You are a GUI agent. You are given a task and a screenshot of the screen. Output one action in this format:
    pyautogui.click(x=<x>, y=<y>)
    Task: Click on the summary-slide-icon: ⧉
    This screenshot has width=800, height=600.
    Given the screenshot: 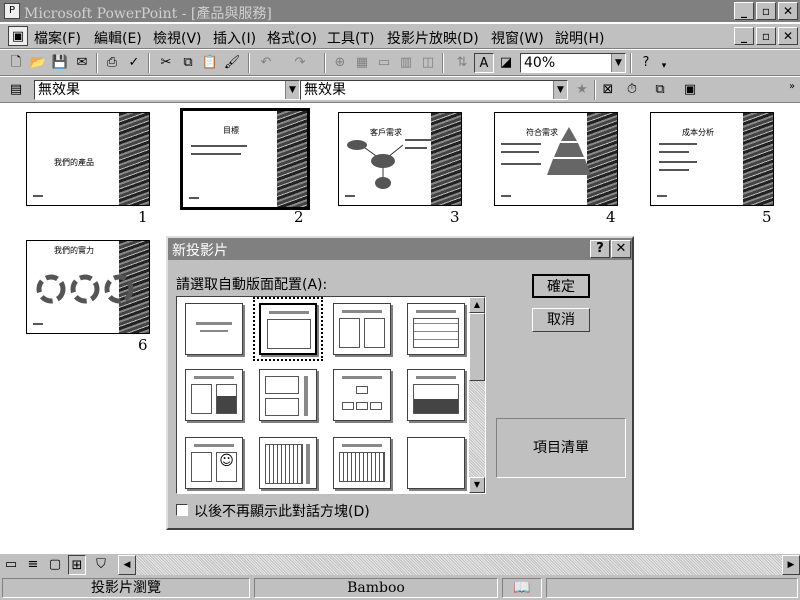 What is the action you would take?
    pyautogui.click(x=660, y=90)
    